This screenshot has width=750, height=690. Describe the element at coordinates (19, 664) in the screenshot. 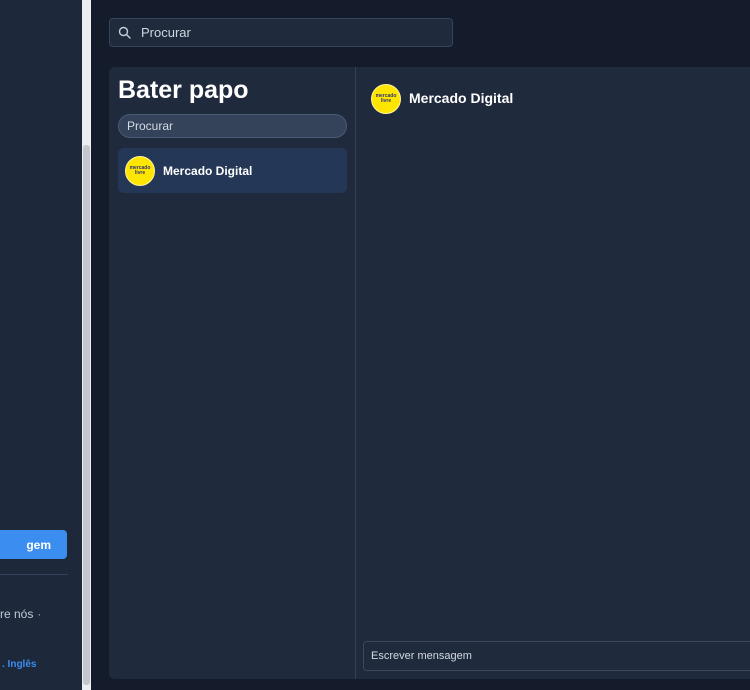

I see `sidebar-language-link: . Inglês` at that location.